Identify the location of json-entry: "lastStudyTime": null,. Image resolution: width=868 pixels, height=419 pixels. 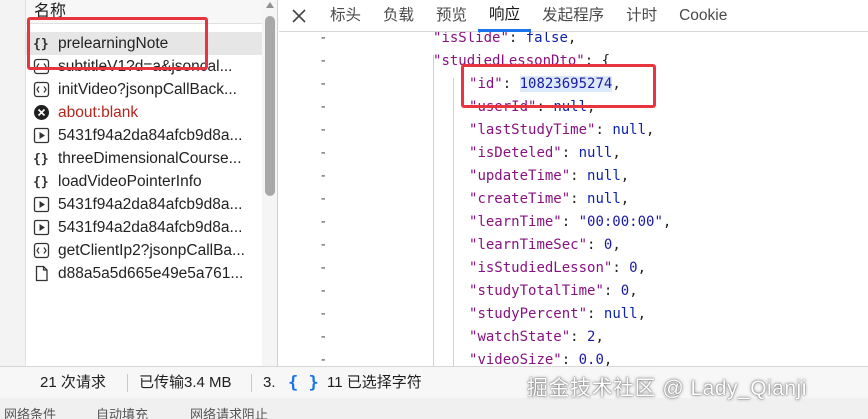
(562, 130).